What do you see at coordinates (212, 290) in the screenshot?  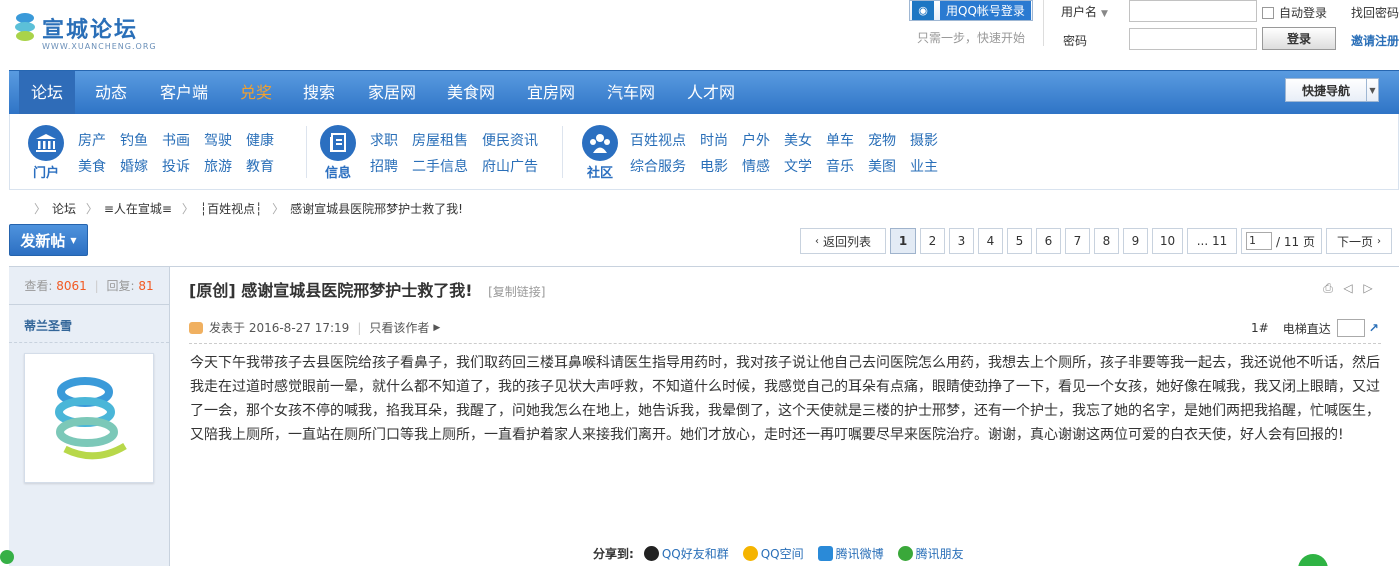 I see `post-title-tag: [原创]` at bounding box center [212, 290].